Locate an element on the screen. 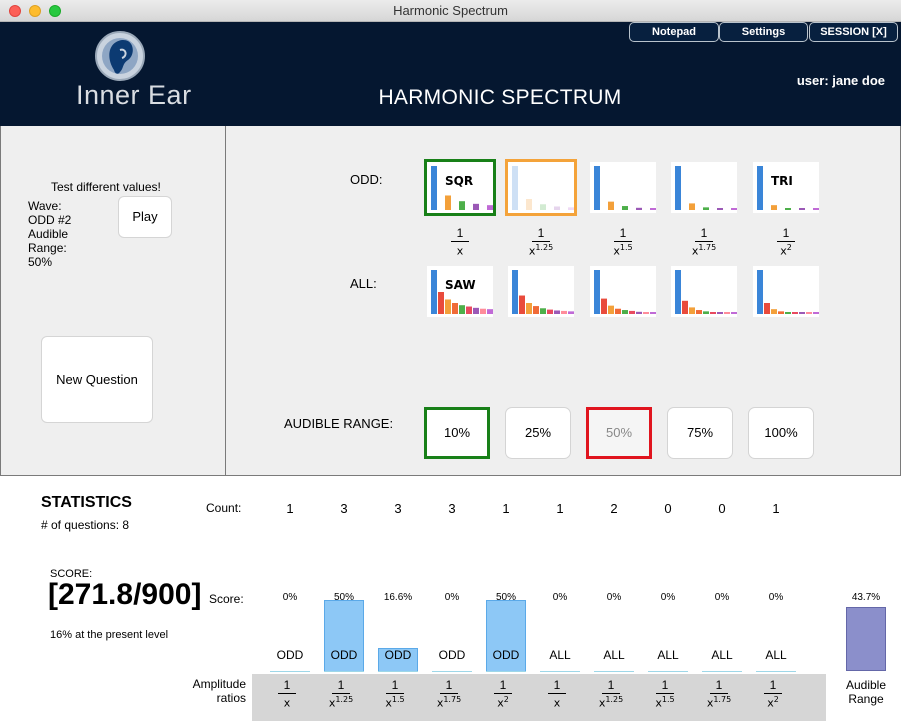 Image resolution: width=901 pixels, height=721 pixels. fraction-exponent: 1.25 is located at coordinates (344, 699).